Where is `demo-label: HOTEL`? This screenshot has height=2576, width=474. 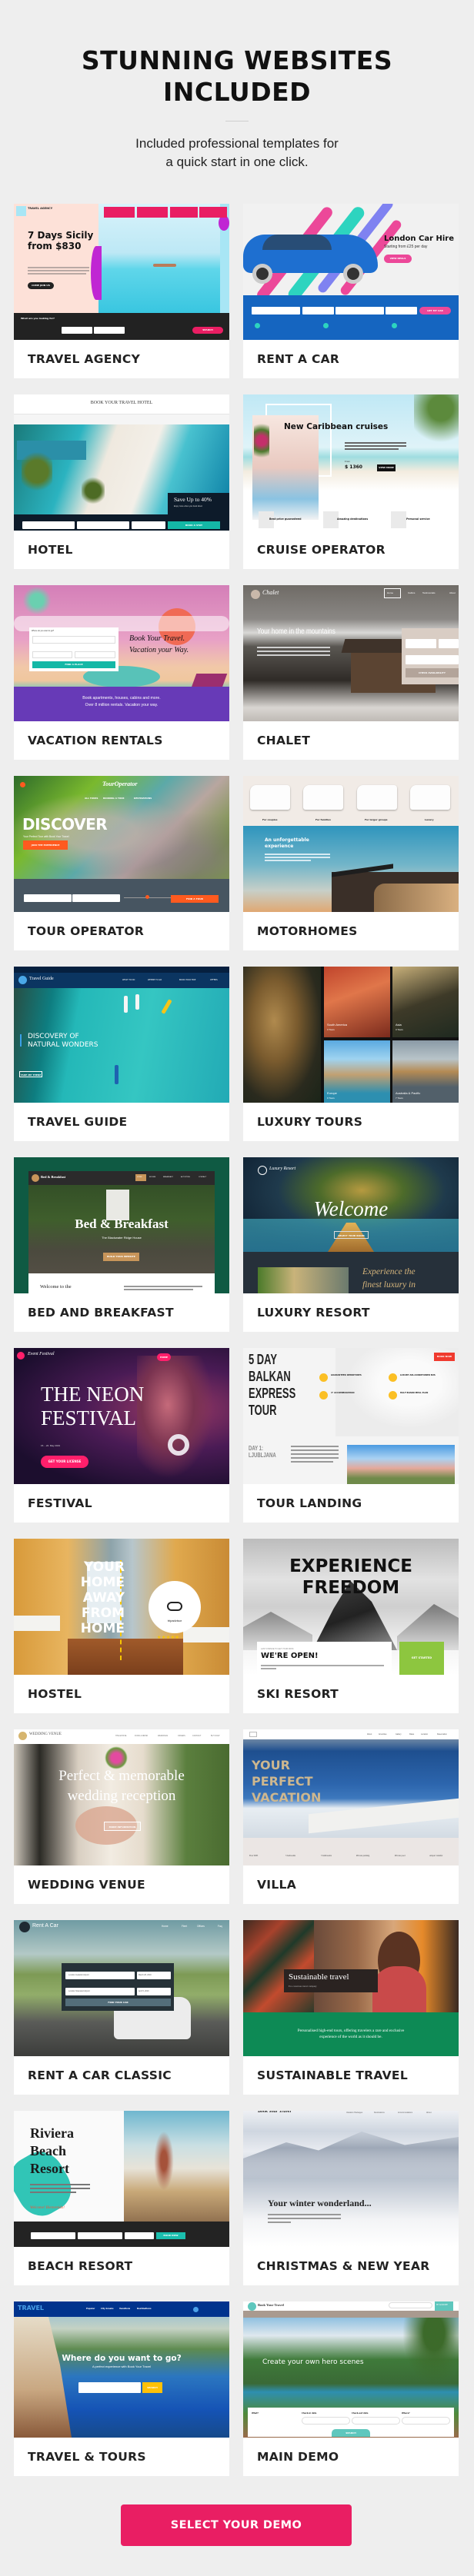 demo-label: HOTEL is located at coordinates (50, 550).